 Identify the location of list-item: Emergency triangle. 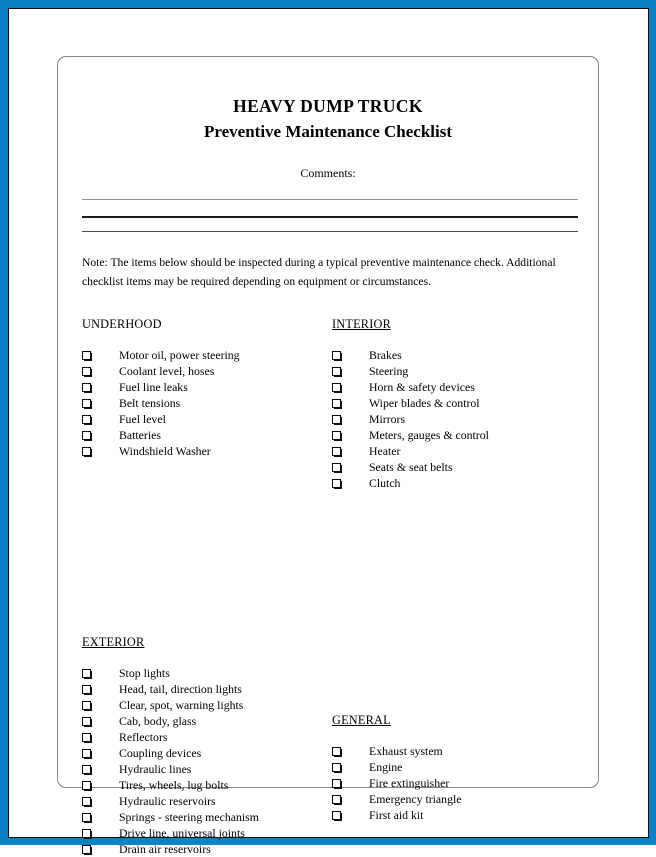
(457, 799).